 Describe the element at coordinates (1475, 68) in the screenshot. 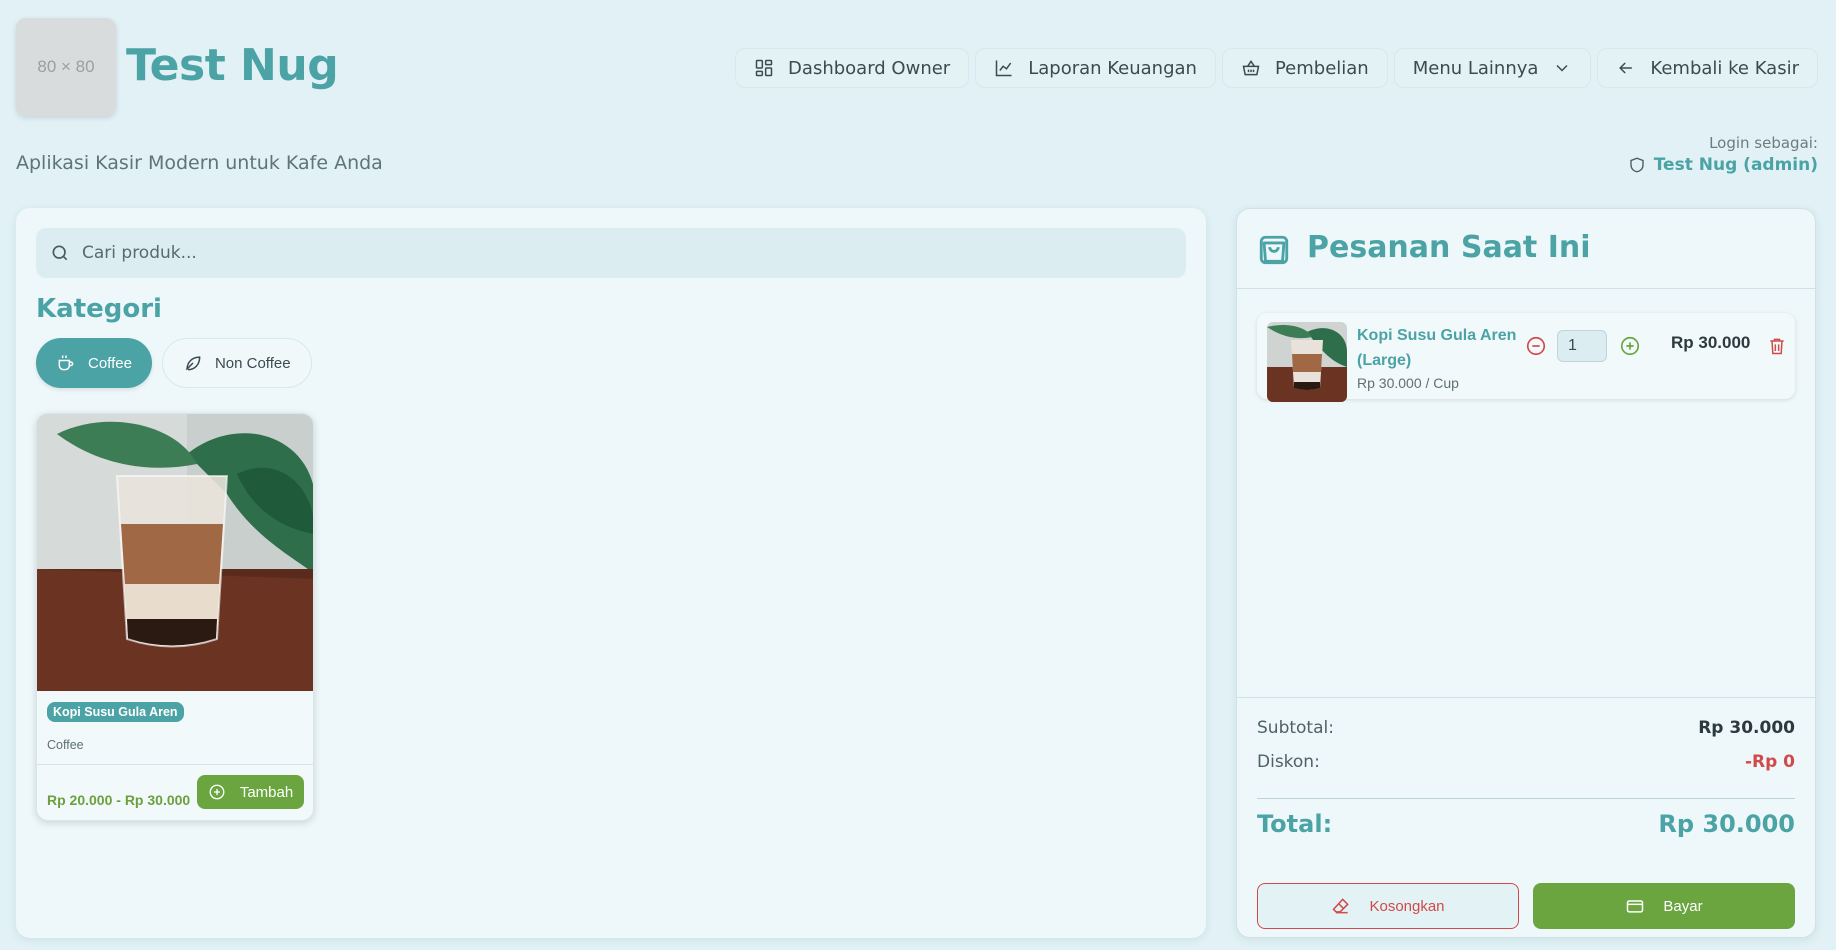

I see `nav-menu-lainnya-label: Menu Lainnya` at that location.